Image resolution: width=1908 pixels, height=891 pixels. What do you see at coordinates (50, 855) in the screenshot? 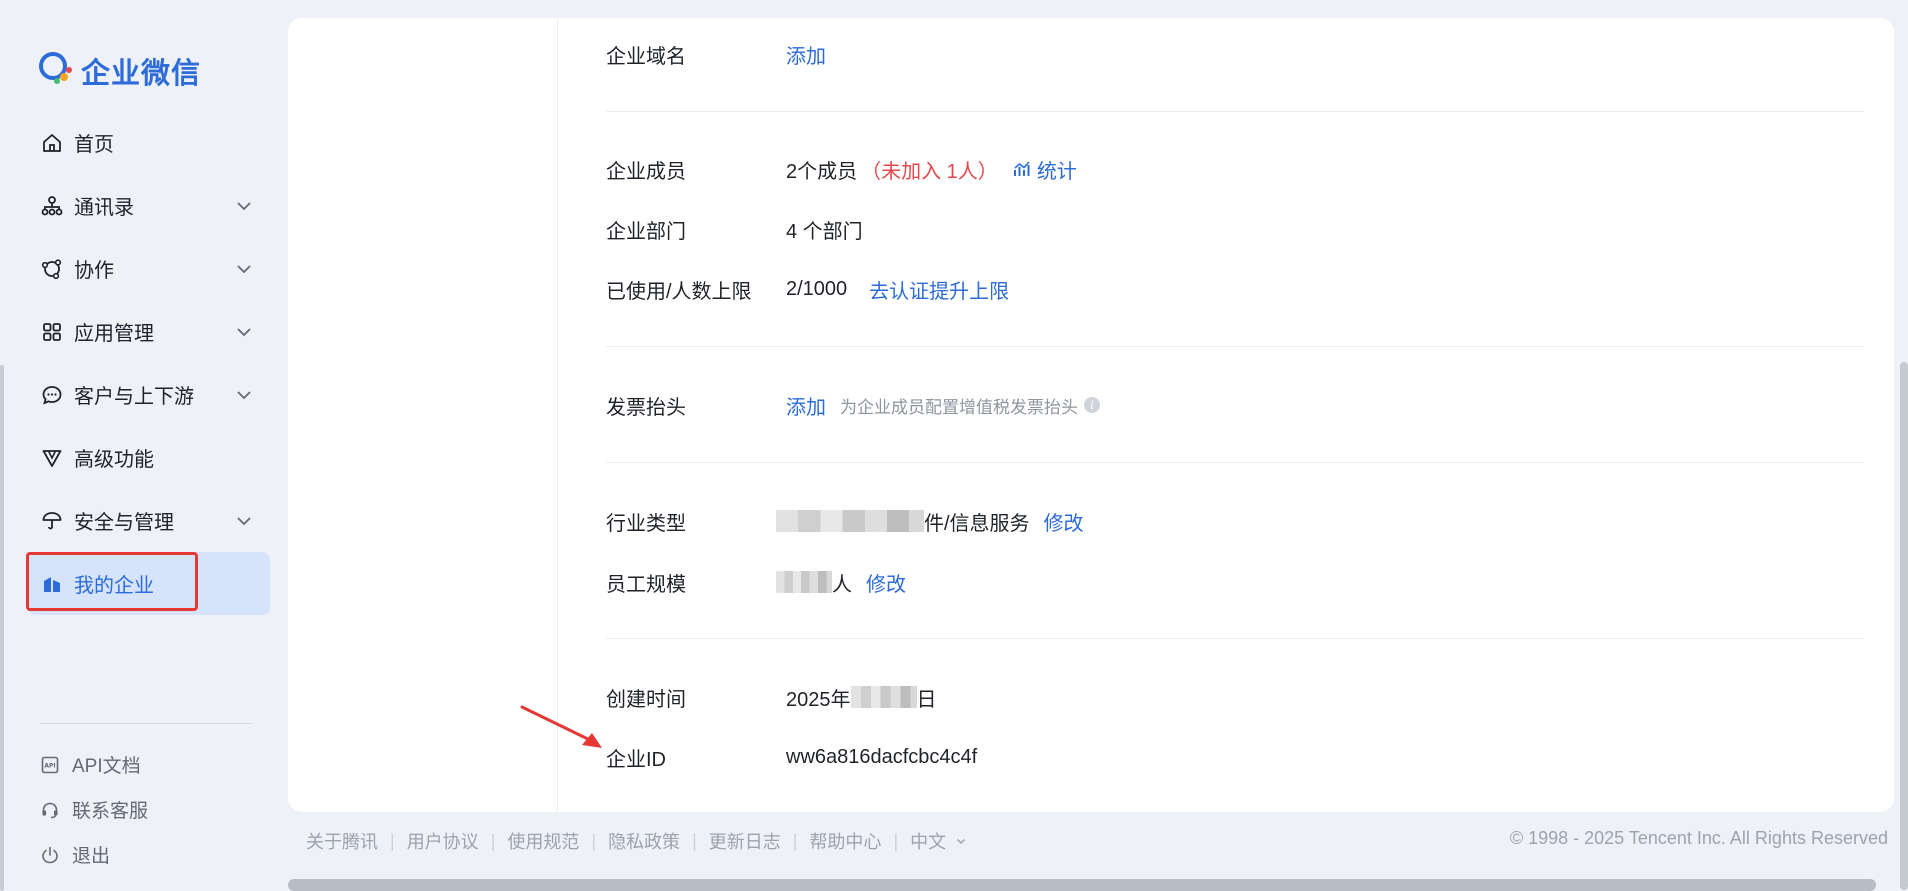
I see `power-icon` at bounding box center [50, 855].